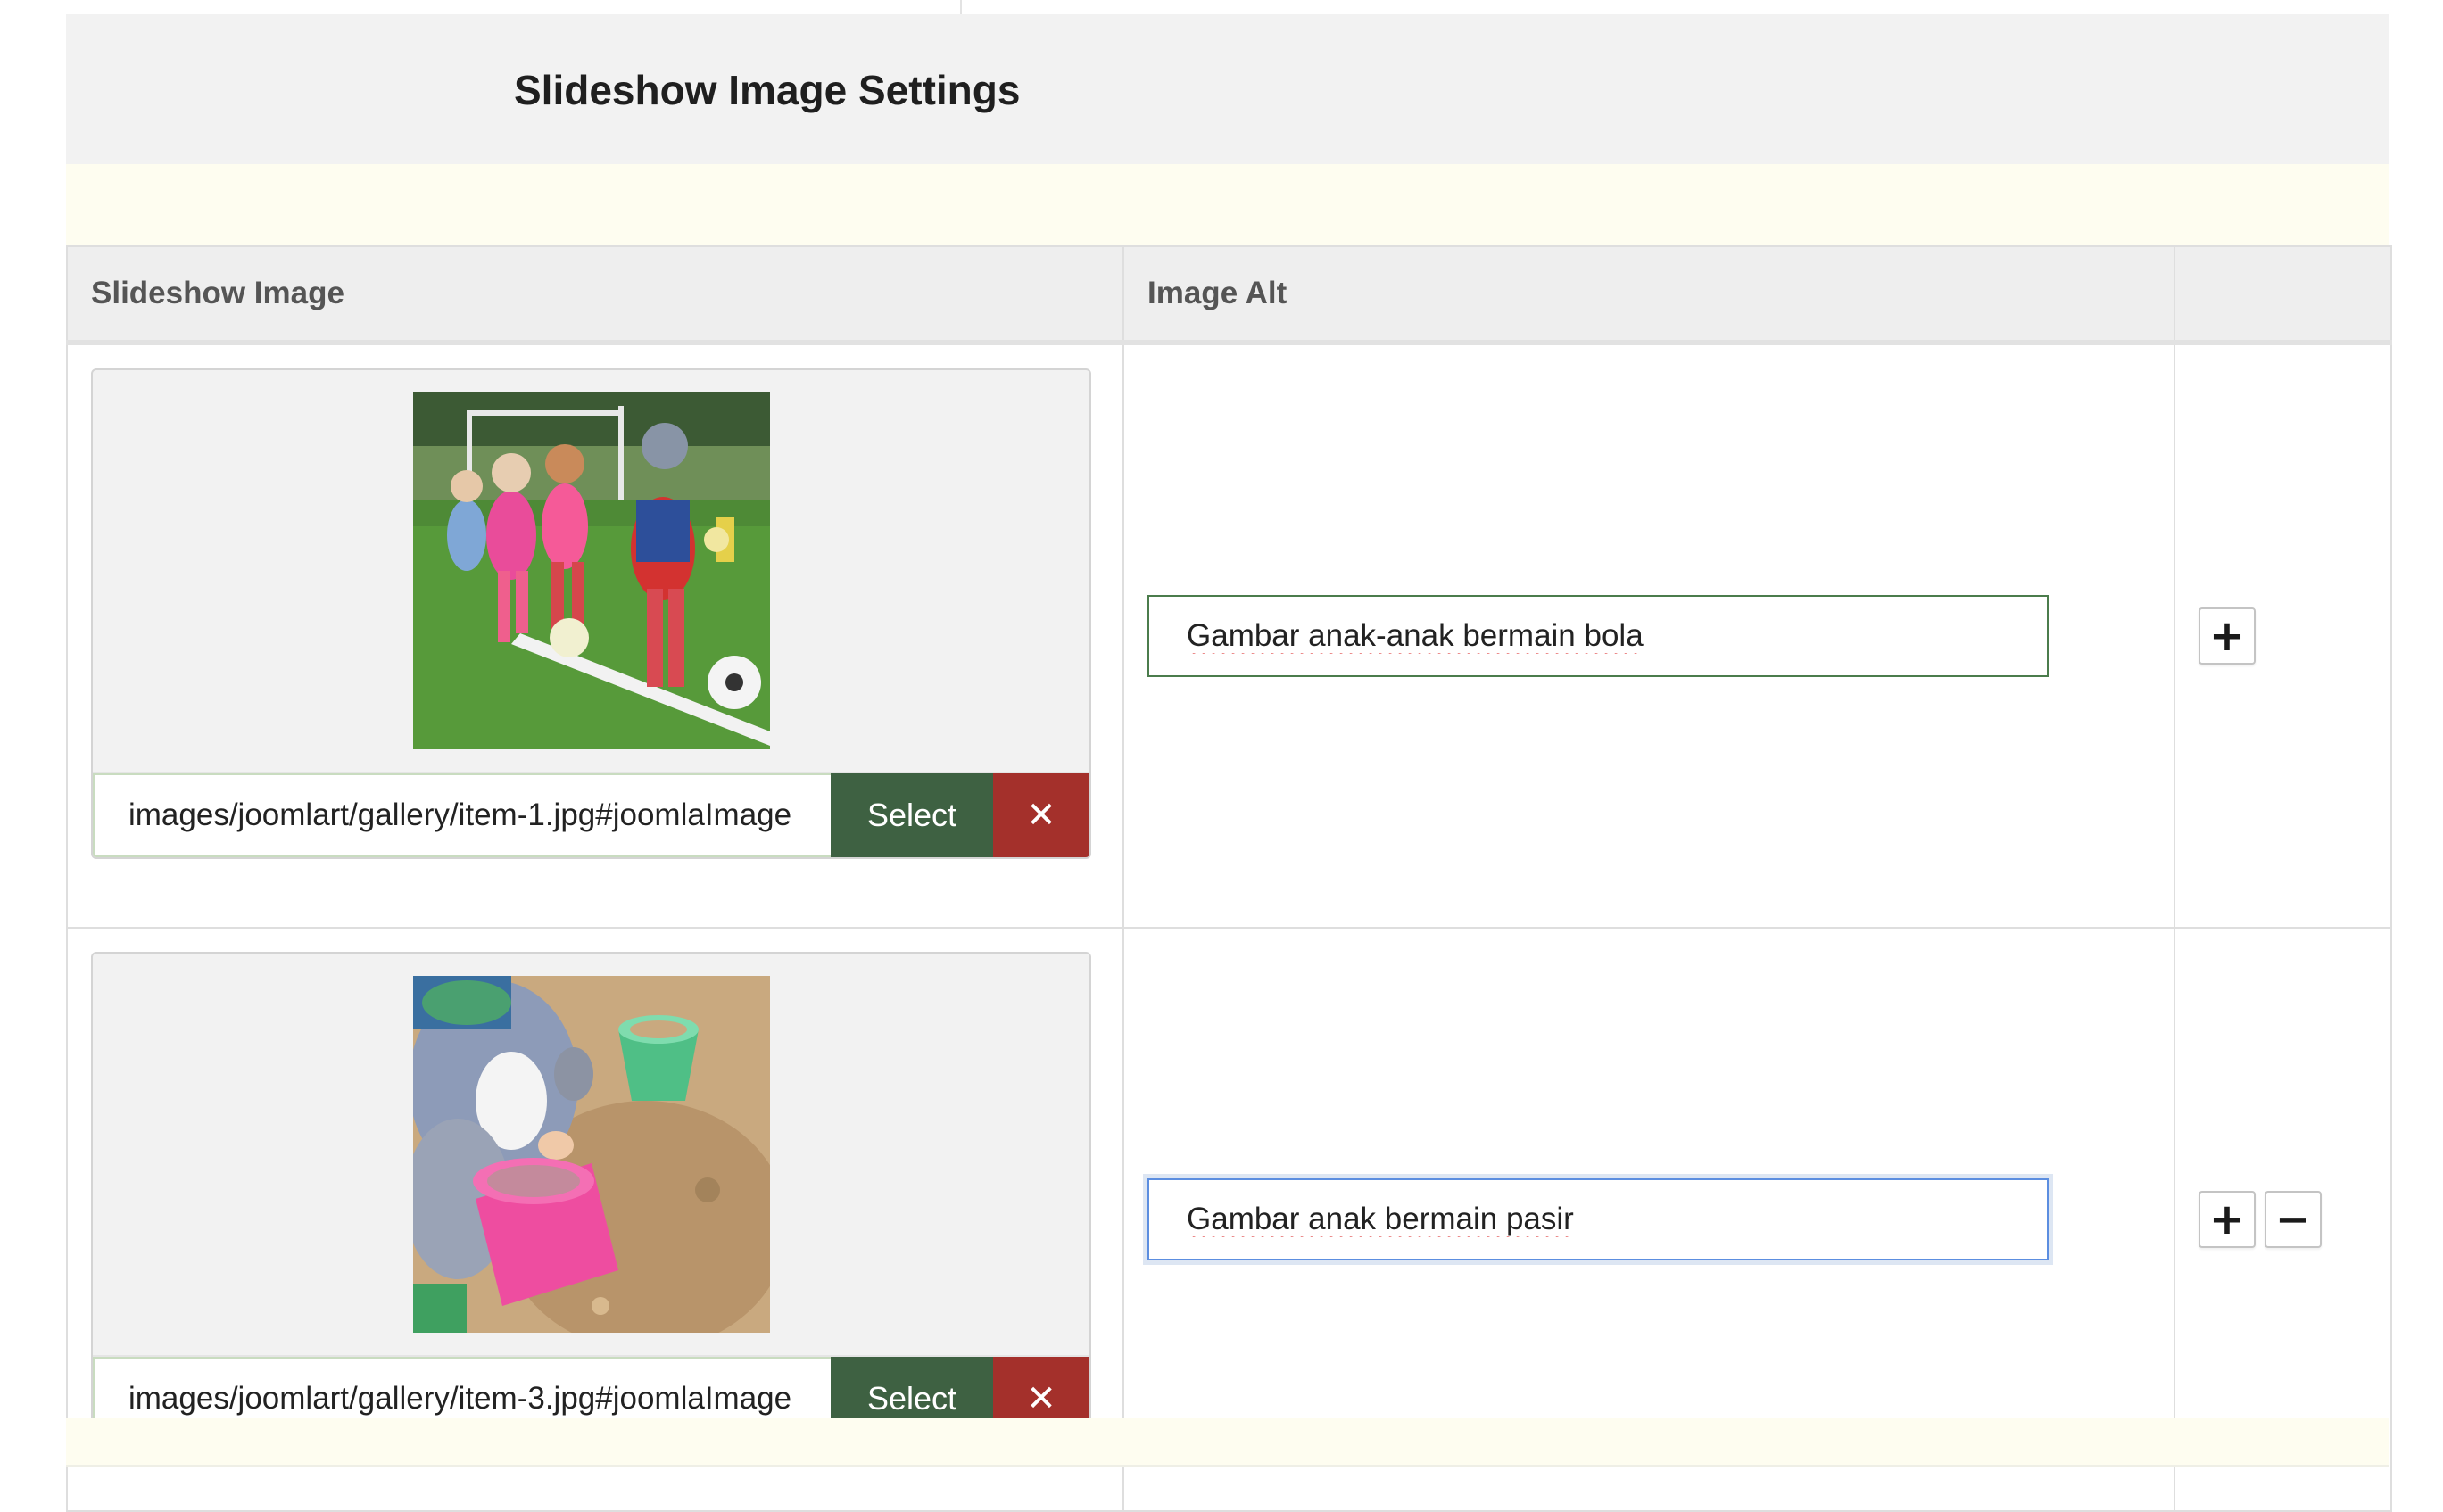 The width and height of the screenshot is (2443, 1512). I want to click on footer-band, so click(1227, 1442).